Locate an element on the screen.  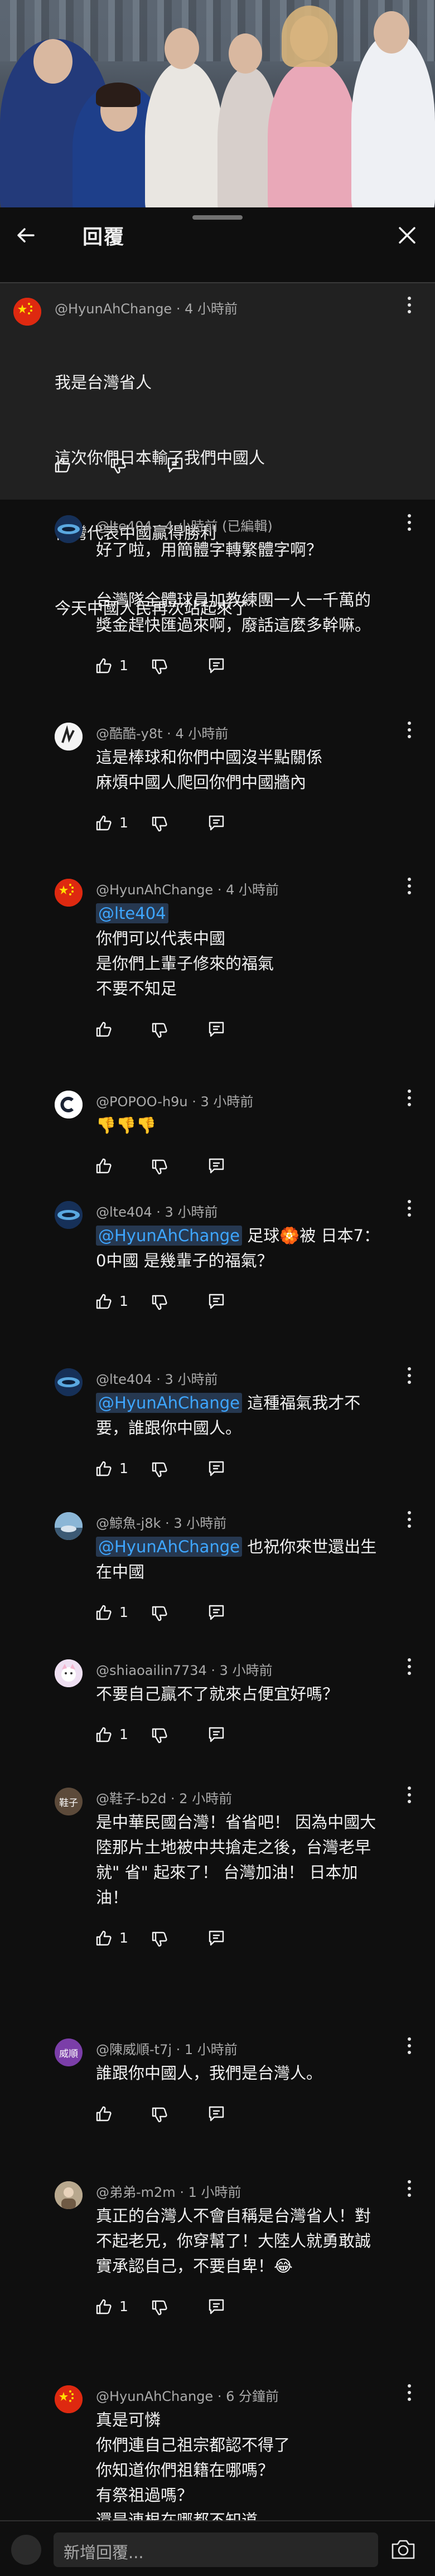
author-name: @POPOO-h9u is located at coordinates (142, 1102).